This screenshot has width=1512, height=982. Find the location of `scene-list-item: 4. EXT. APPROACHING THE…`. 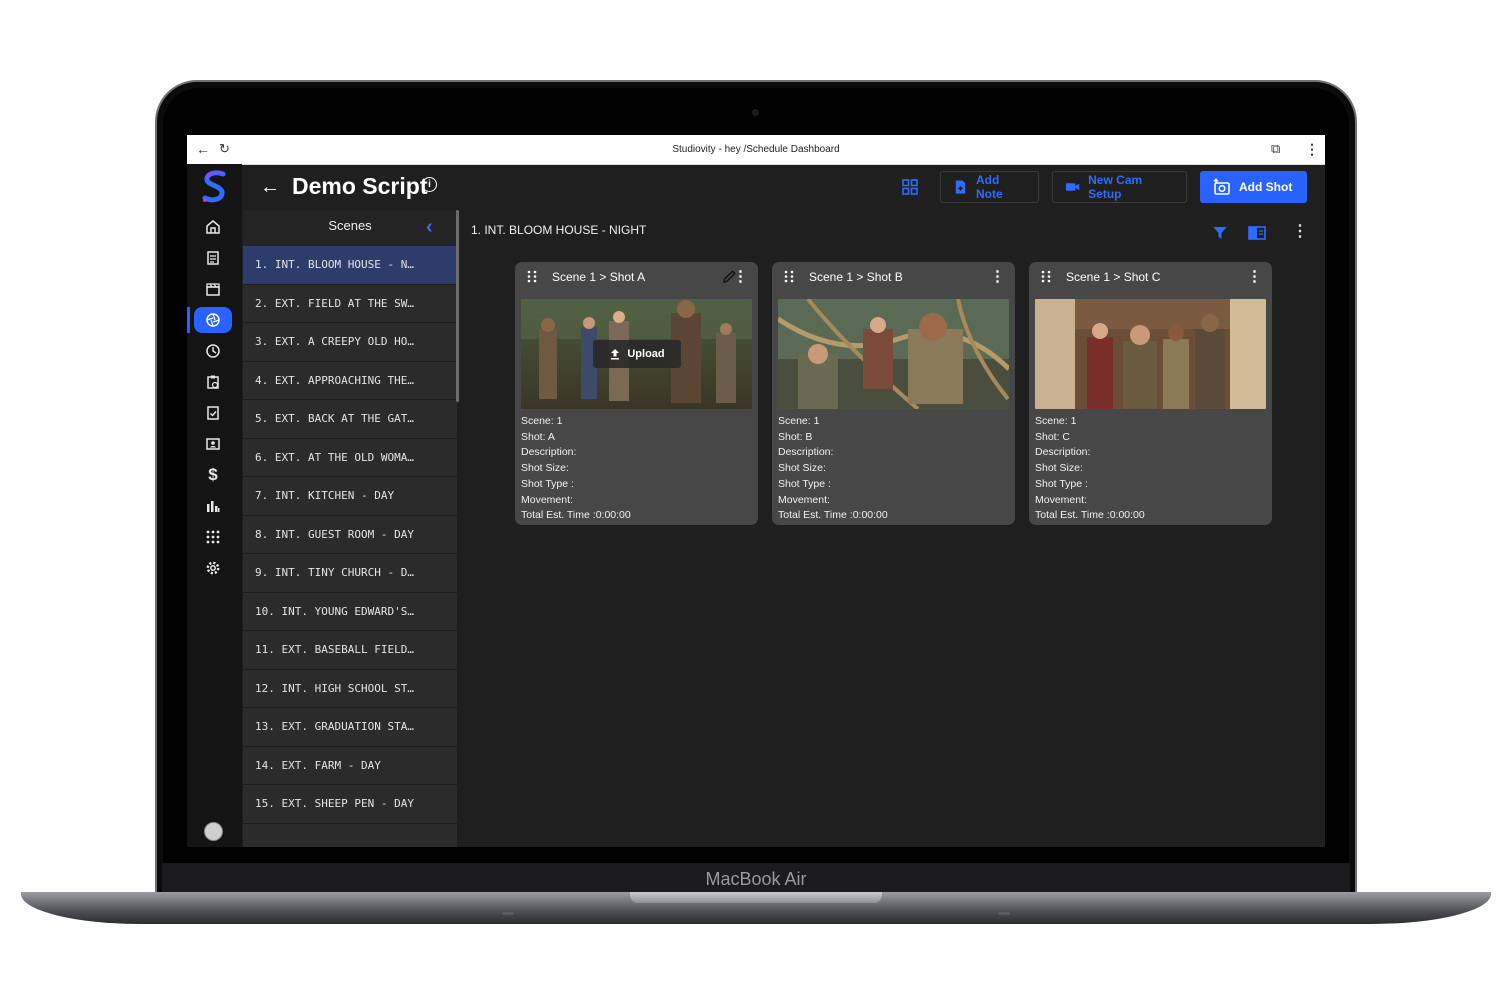

scene-list-item: 4. EXT. APPROACHING THE… is located at coordinates (350, 381).